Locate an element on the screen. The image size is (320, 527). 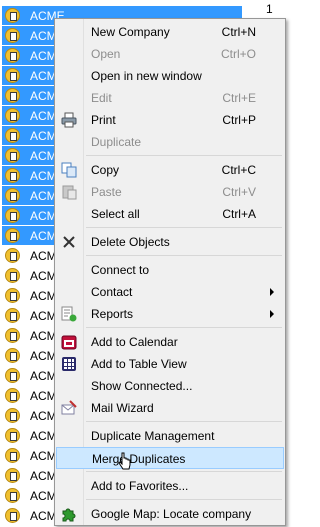
puzzle-icon is located at coordinates (69, 515).